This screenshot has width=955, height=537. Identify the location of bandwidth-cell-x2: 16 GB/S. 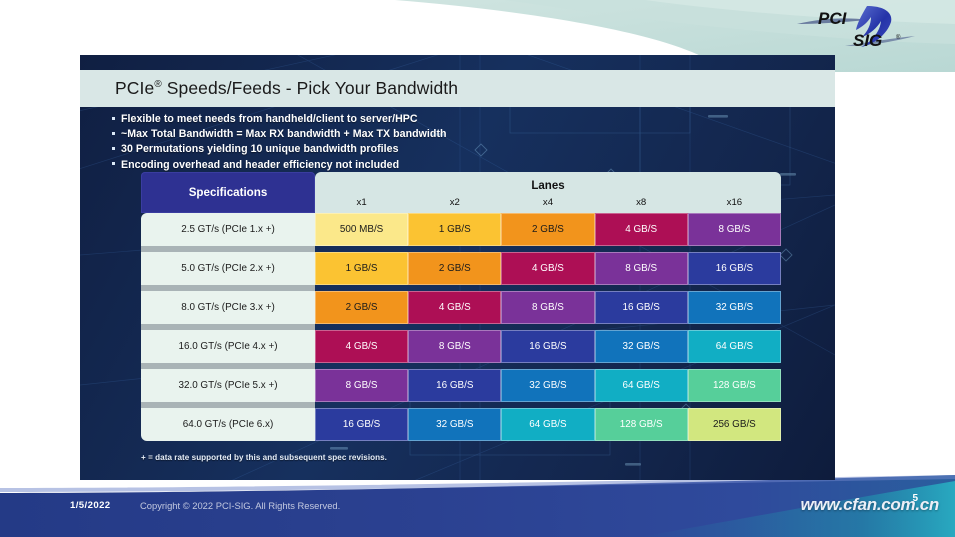
(455, 385).